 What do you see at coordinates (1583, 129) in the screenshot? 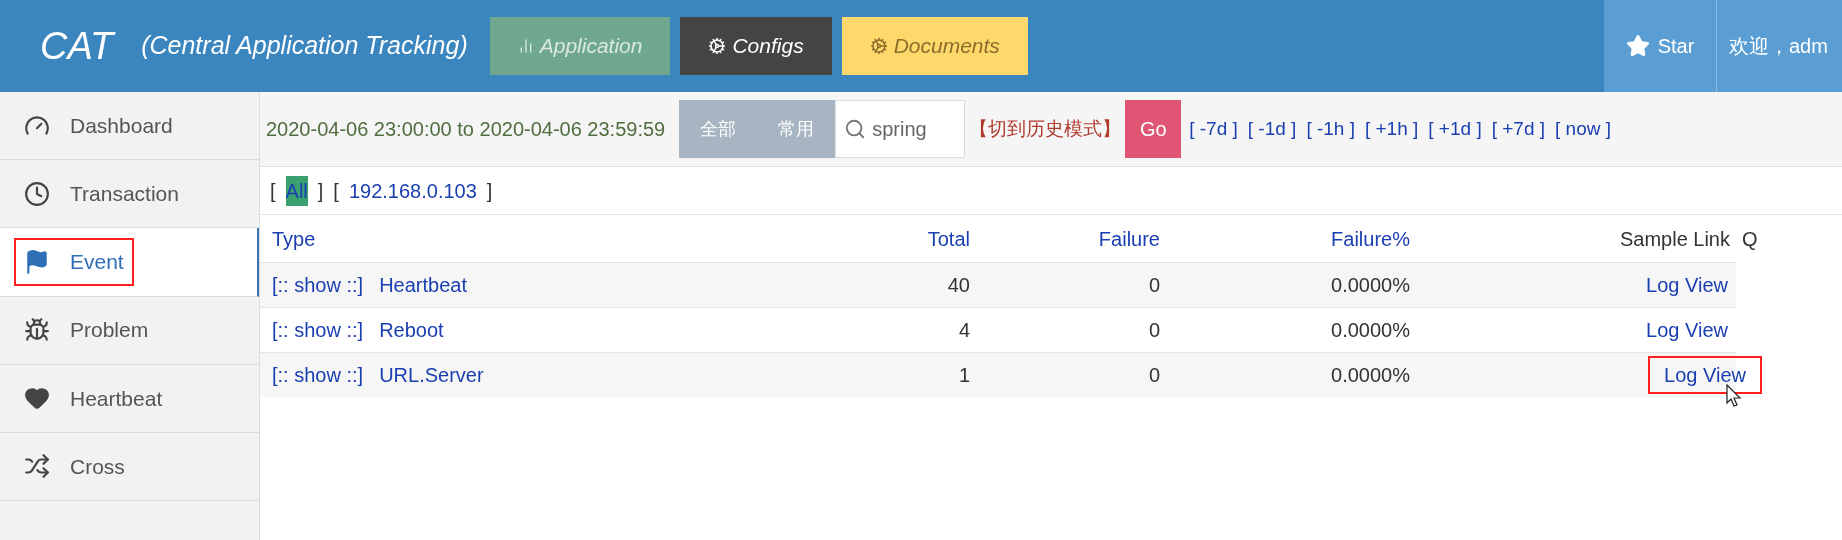
I see `time-step-link: [ now ]` at bounding box center [1583, 129].